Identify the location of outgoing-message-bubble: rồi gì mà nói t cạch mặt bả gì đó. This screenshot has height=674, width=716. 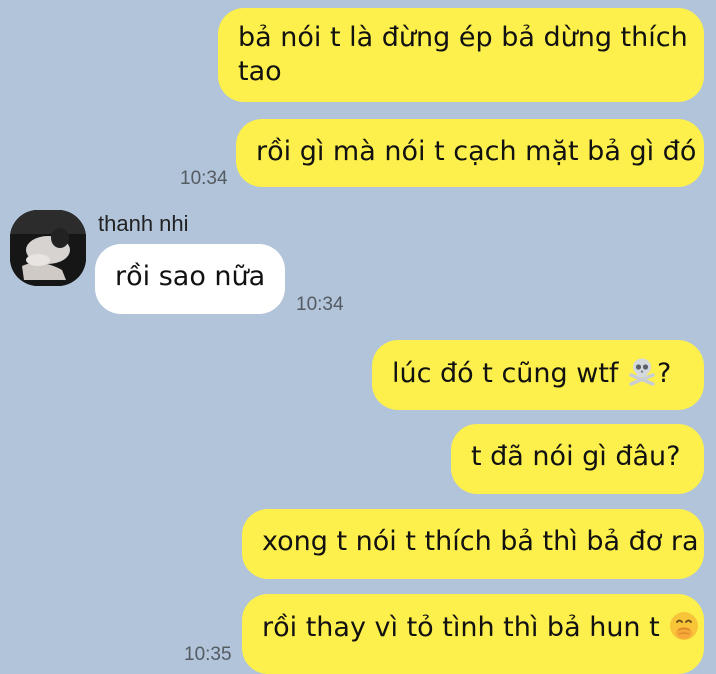
(470, 153).